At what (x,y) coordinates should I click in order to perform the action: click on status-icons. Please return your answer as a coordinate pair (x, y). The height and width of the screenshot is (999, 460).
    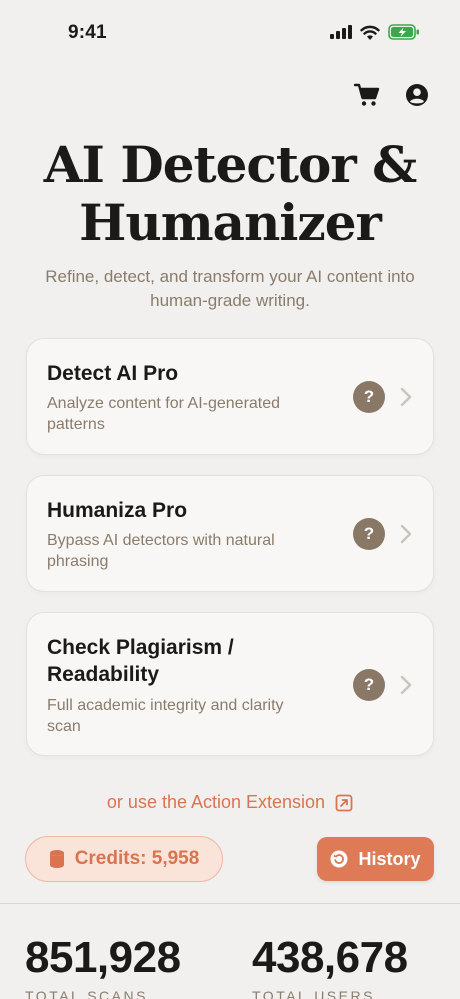
    Looking at the image, I should click on (375, 32).